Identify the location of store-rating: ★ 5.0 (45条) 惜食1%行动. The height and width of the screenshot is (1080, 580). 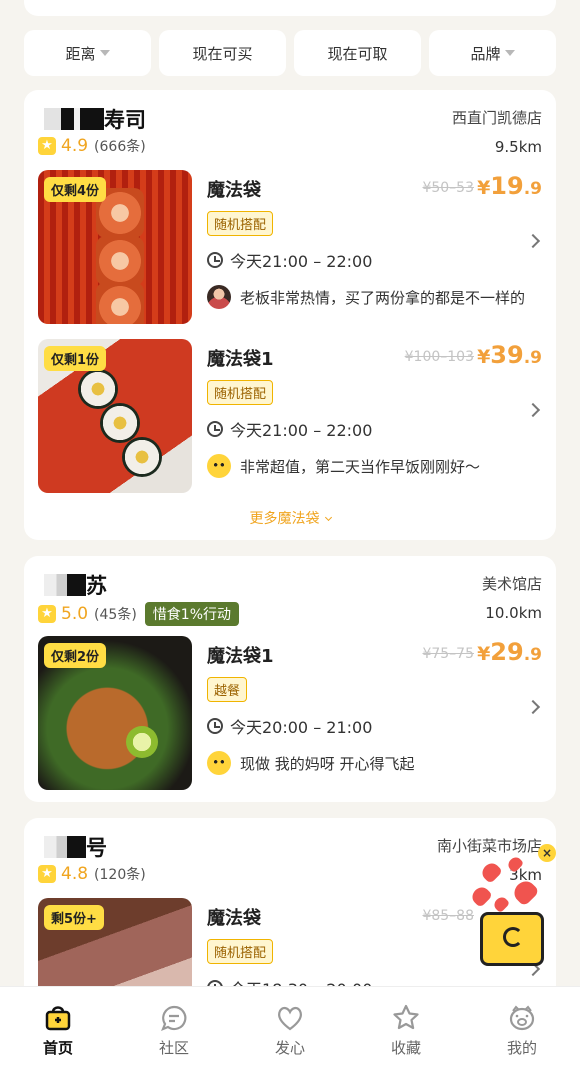
(139, 614).